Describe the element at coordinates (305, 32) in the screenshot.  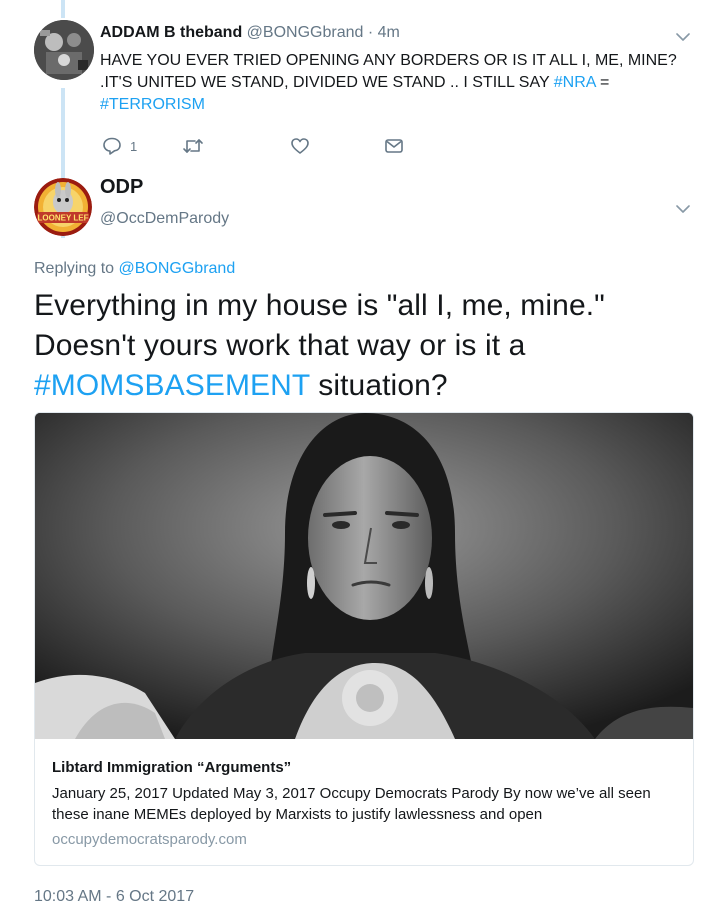
I see `author-handle: @BONGGbrand` at that location.